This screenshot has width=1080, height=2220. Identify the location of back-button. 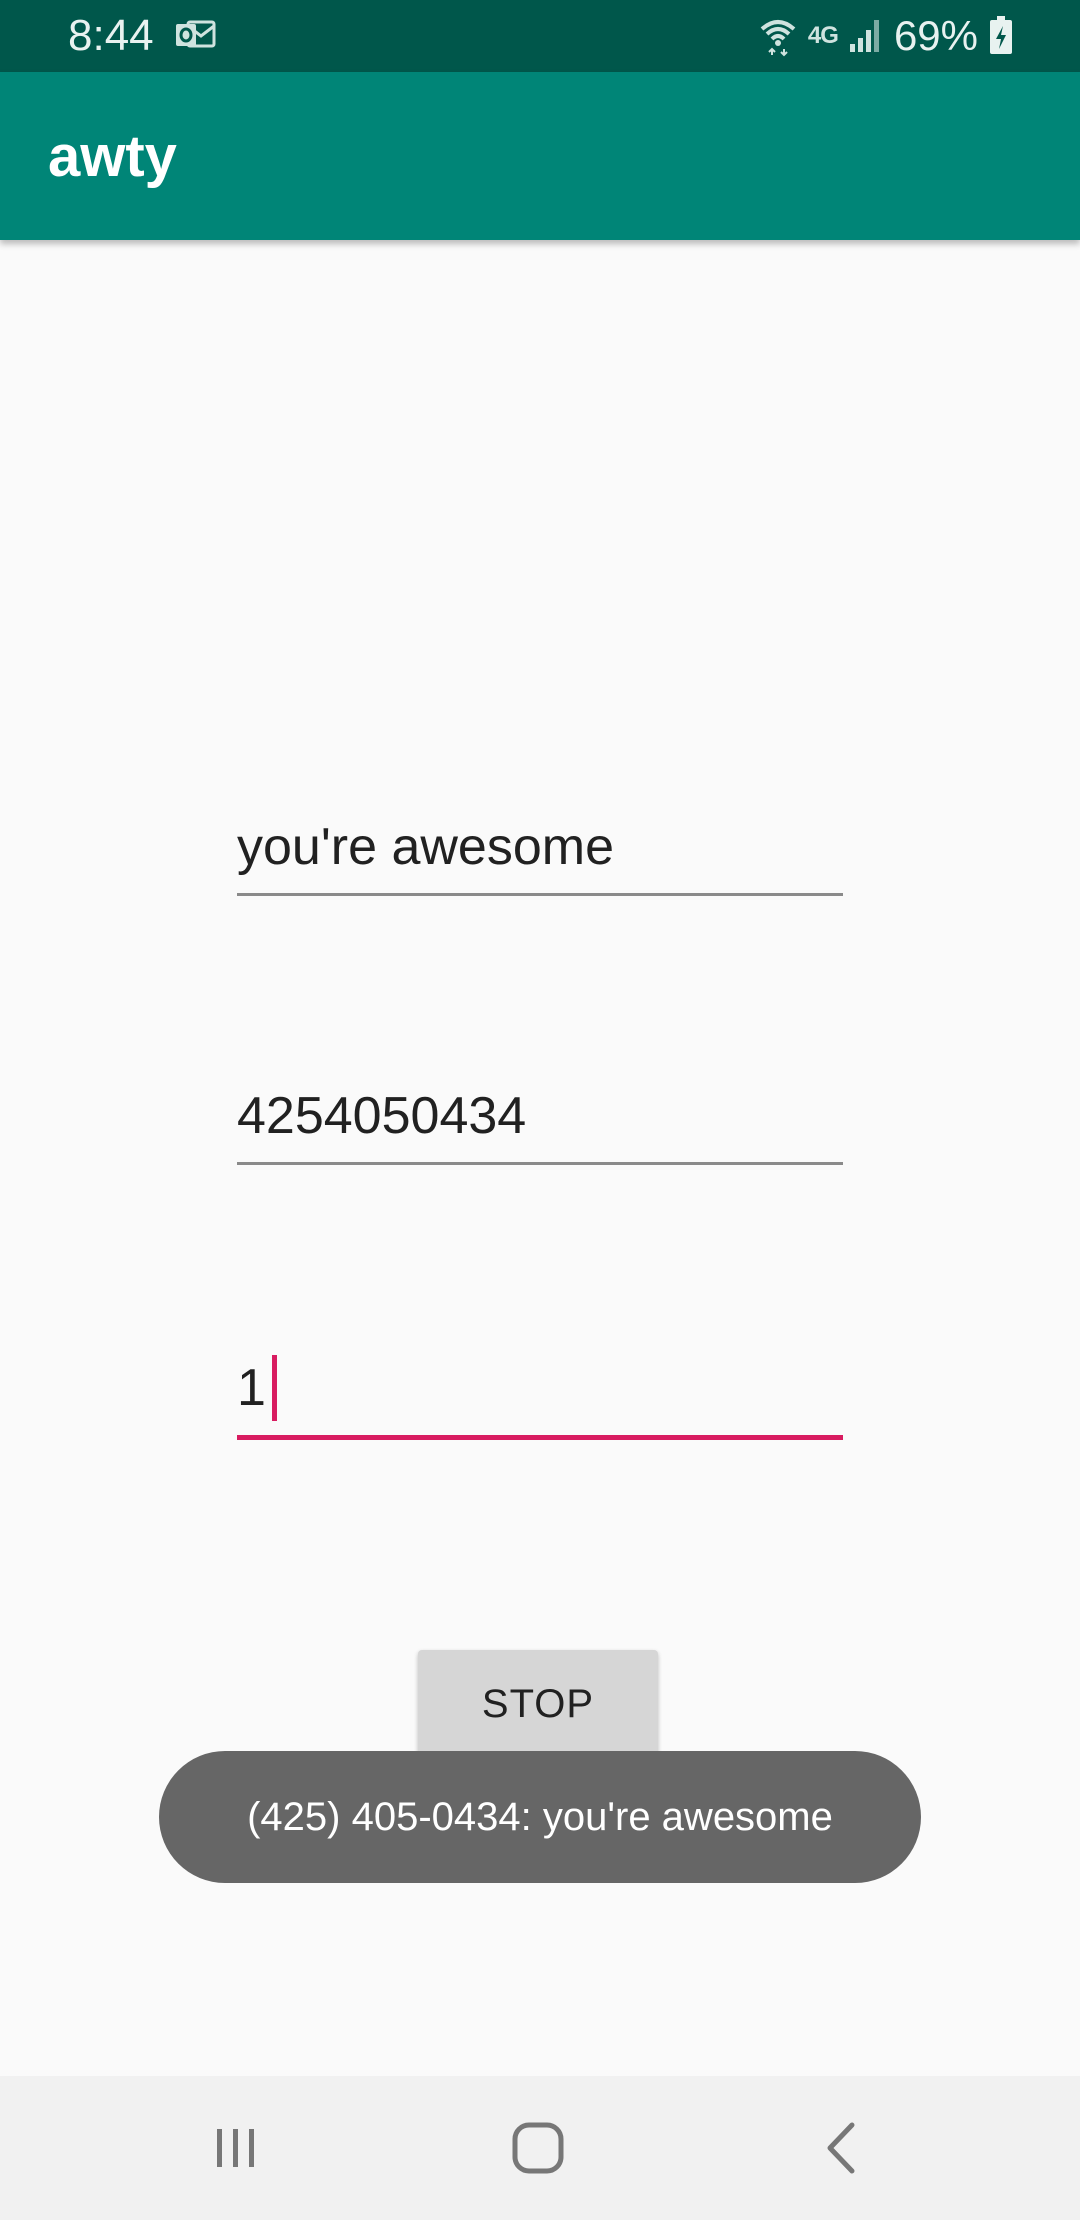
(842, 2148).